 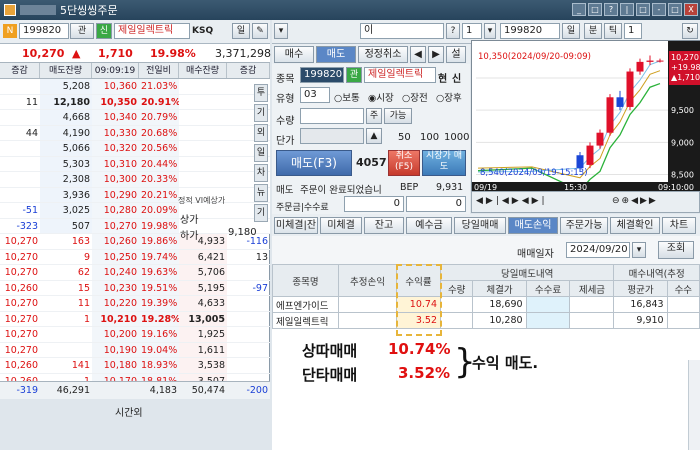 What do you see at coordinates (398, 116) in the screenshot?
I see `available-button: 가능` at bounding box center [398, 116].